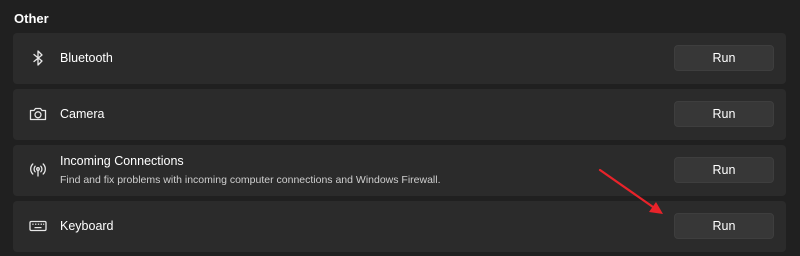 Image resolution: width=800 pixels, height=256 pixels. I want to click on camera-icon, so click(38, 114).